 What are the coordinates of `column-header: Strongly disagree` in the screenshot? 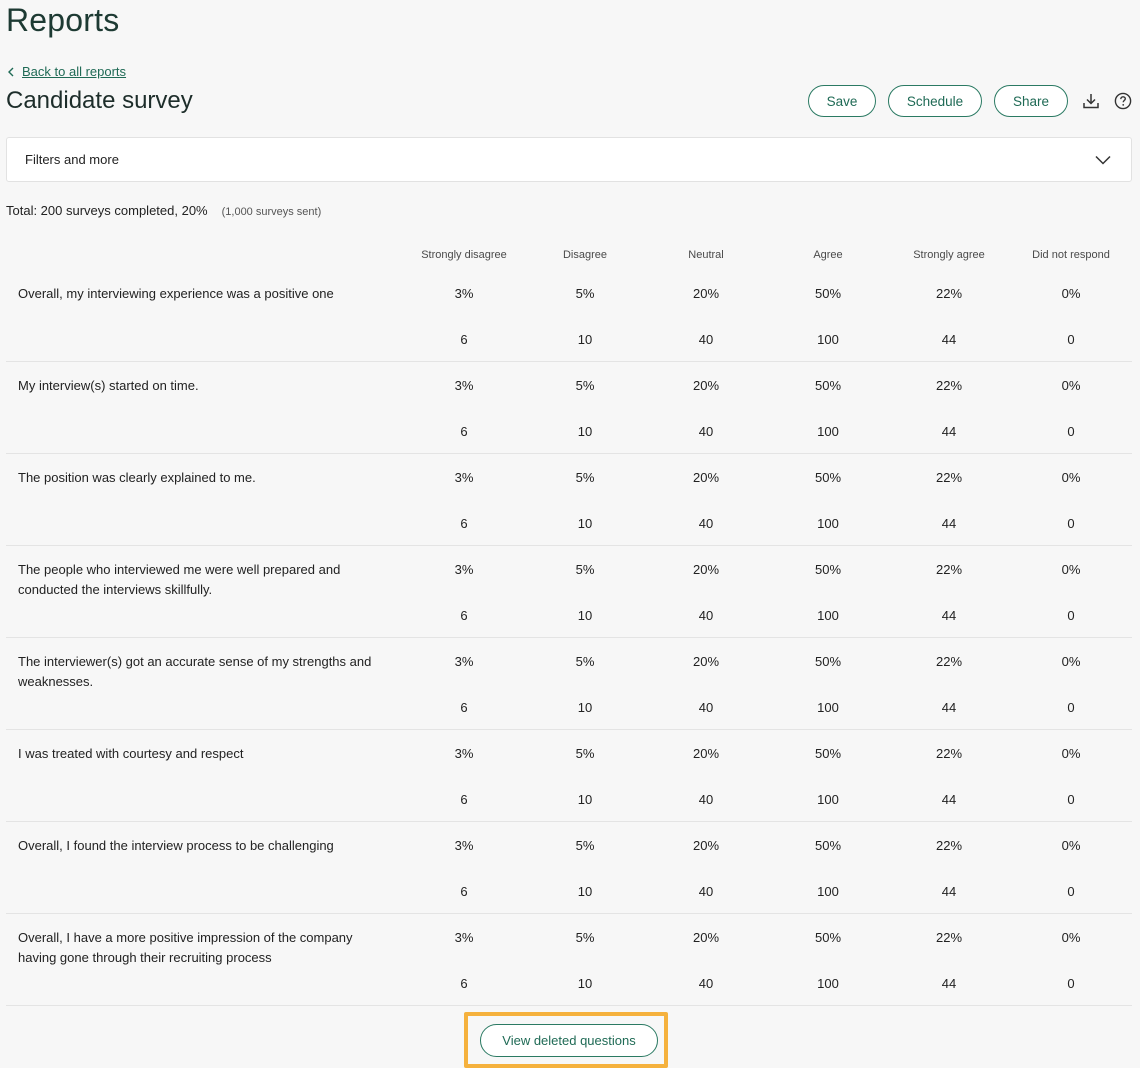 It's located at (464, 255).